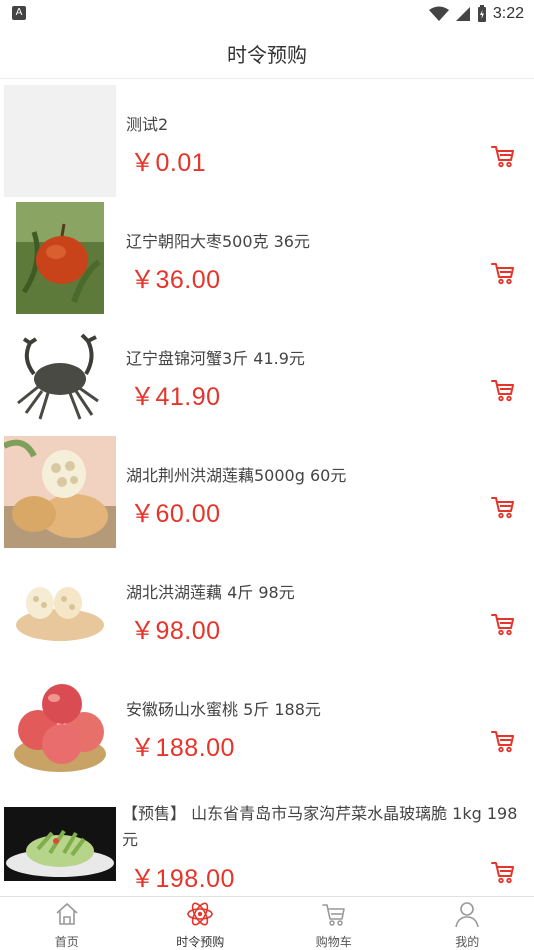 This screenshot has width=534, height=950. Describe the element at coordinates (210, 591) in the screenshot. I see `product-name: 湖北洪湖莲藕 4斤 98元` at that location.